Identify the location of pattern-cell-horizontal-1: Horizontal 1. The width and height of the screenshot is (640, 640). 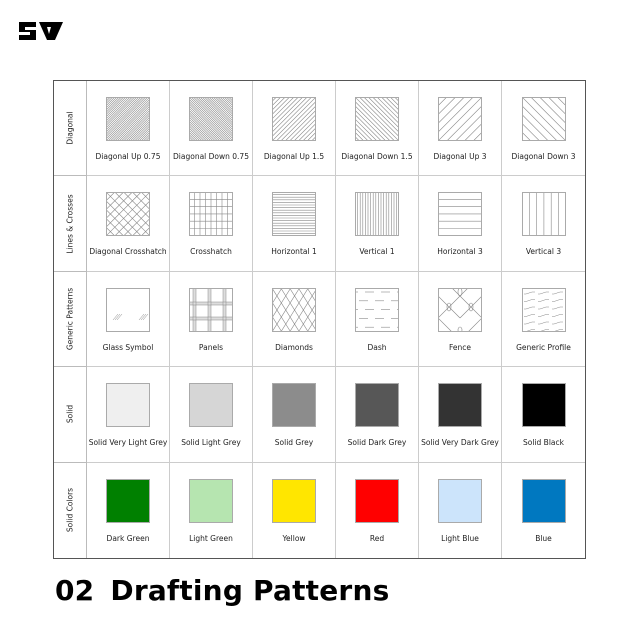
(294, 224).